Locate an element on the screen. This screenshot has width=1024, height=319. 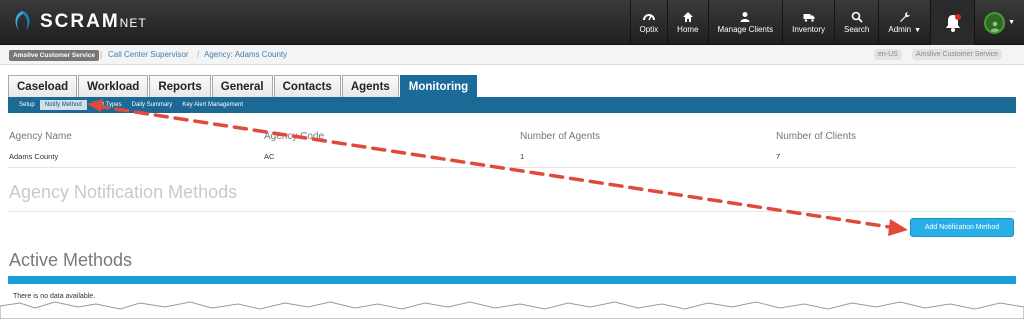
subnav-daily-summary: Daily Summary is located at coordinates (152, 105).